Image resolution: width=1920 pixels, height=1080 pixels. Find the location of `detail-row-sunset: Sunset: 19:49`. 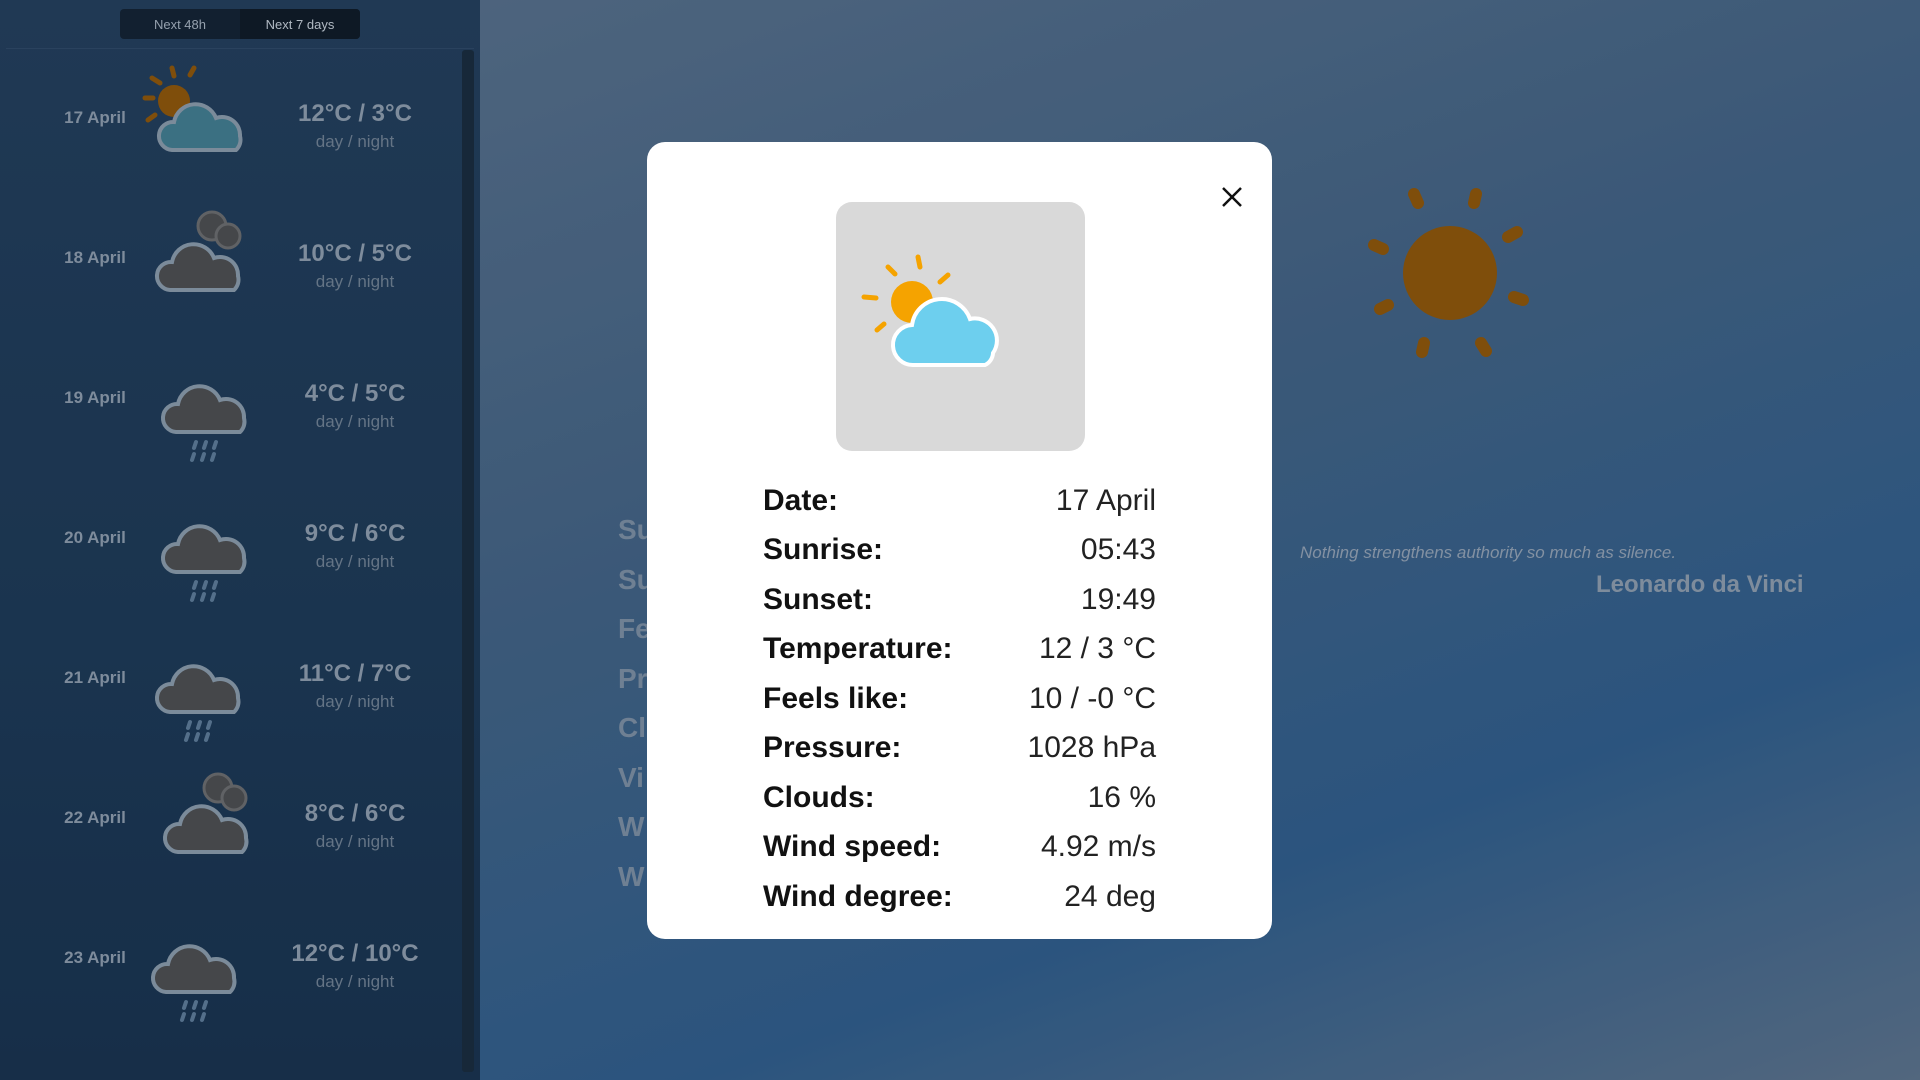

detail-row-sunset: Sunset: 19:49 is located at coordinates (959, 600).